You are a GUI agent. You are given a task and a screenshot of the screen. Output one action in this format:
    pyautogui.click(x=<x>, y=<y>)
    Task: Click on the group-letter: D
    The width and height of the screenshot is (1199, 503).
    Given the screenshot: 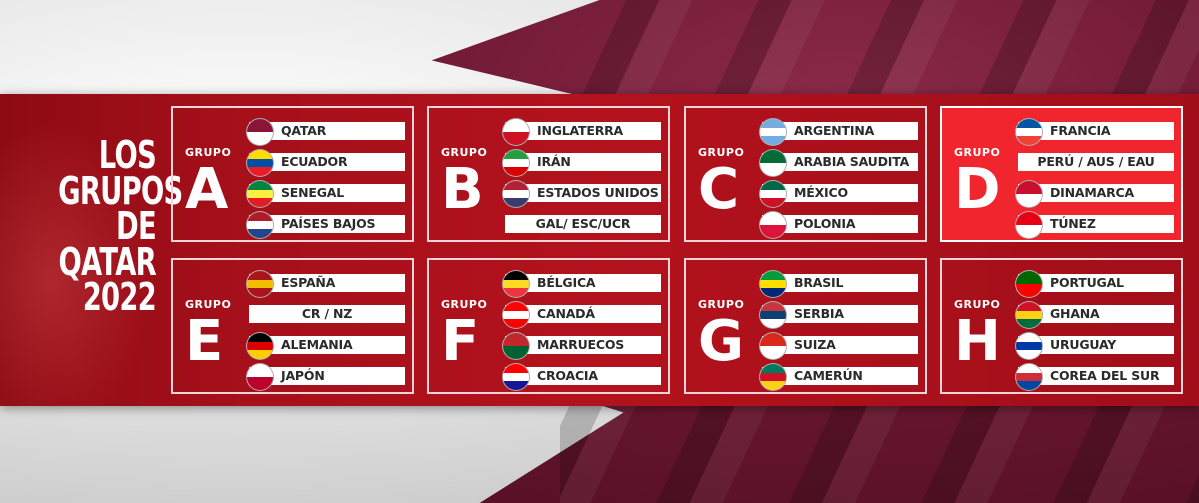 What is the action you would take?
    pyautogui.click(x=977, y=189)
    